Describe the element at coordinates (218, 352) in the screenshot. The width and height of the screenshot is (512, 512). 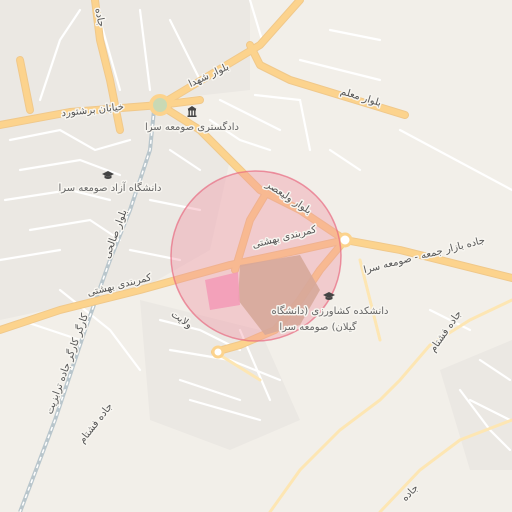
I see `roundabout-south` at that location.